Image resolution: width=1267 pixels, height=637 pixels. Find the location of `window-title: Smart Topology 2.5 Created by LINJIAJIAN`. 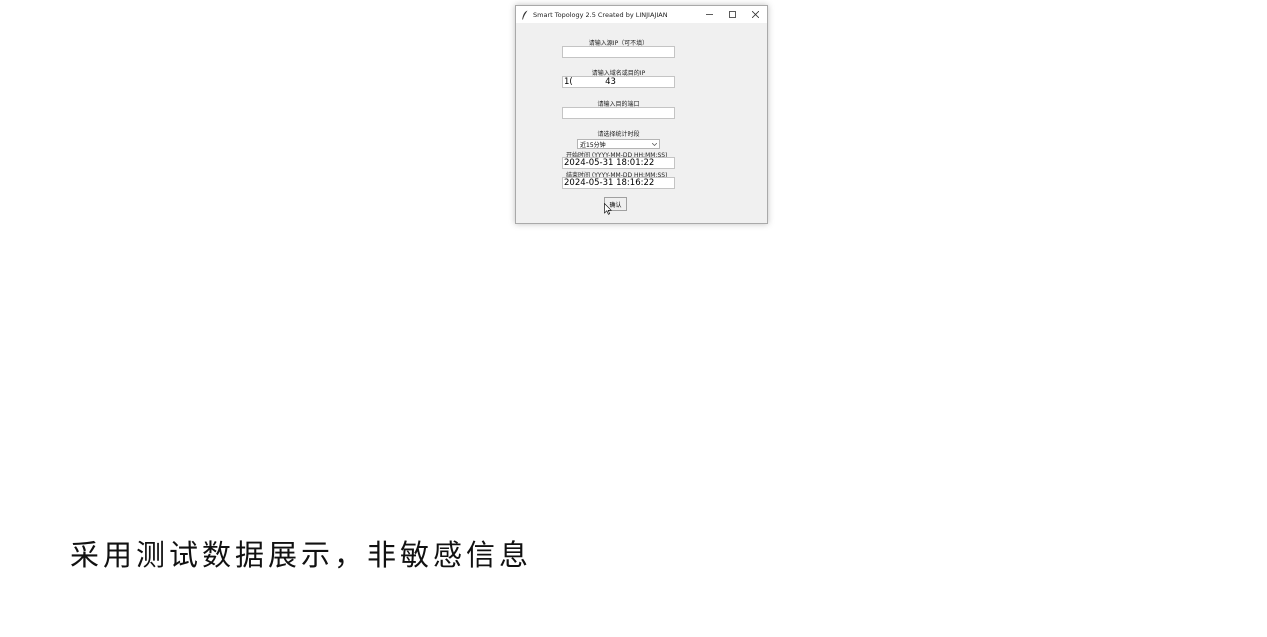

window-title: Smart Topology 2.5 Created by LINJIAJIAN is located at coordinates (600, 14).